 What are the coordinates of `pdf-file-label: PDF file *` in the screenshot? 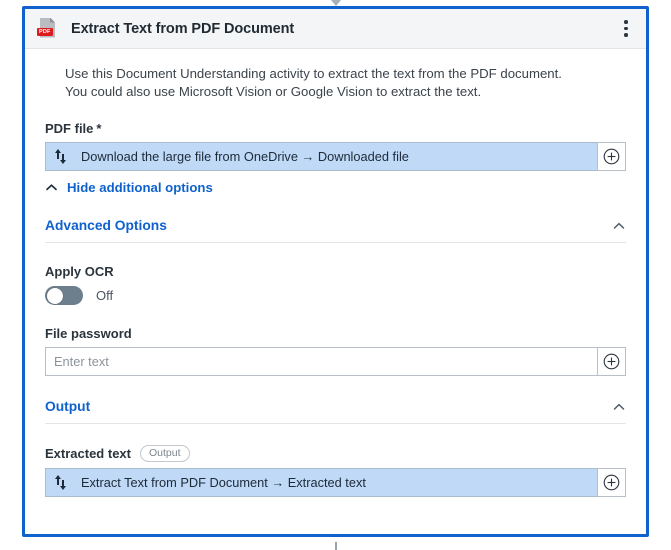 It's located at (335, 128).